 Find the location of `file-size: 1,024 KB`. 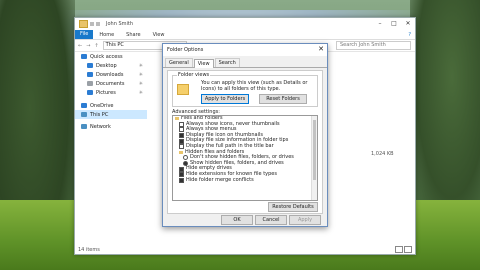

file-size: 1,024 KB is located at coordinates (382, 154).